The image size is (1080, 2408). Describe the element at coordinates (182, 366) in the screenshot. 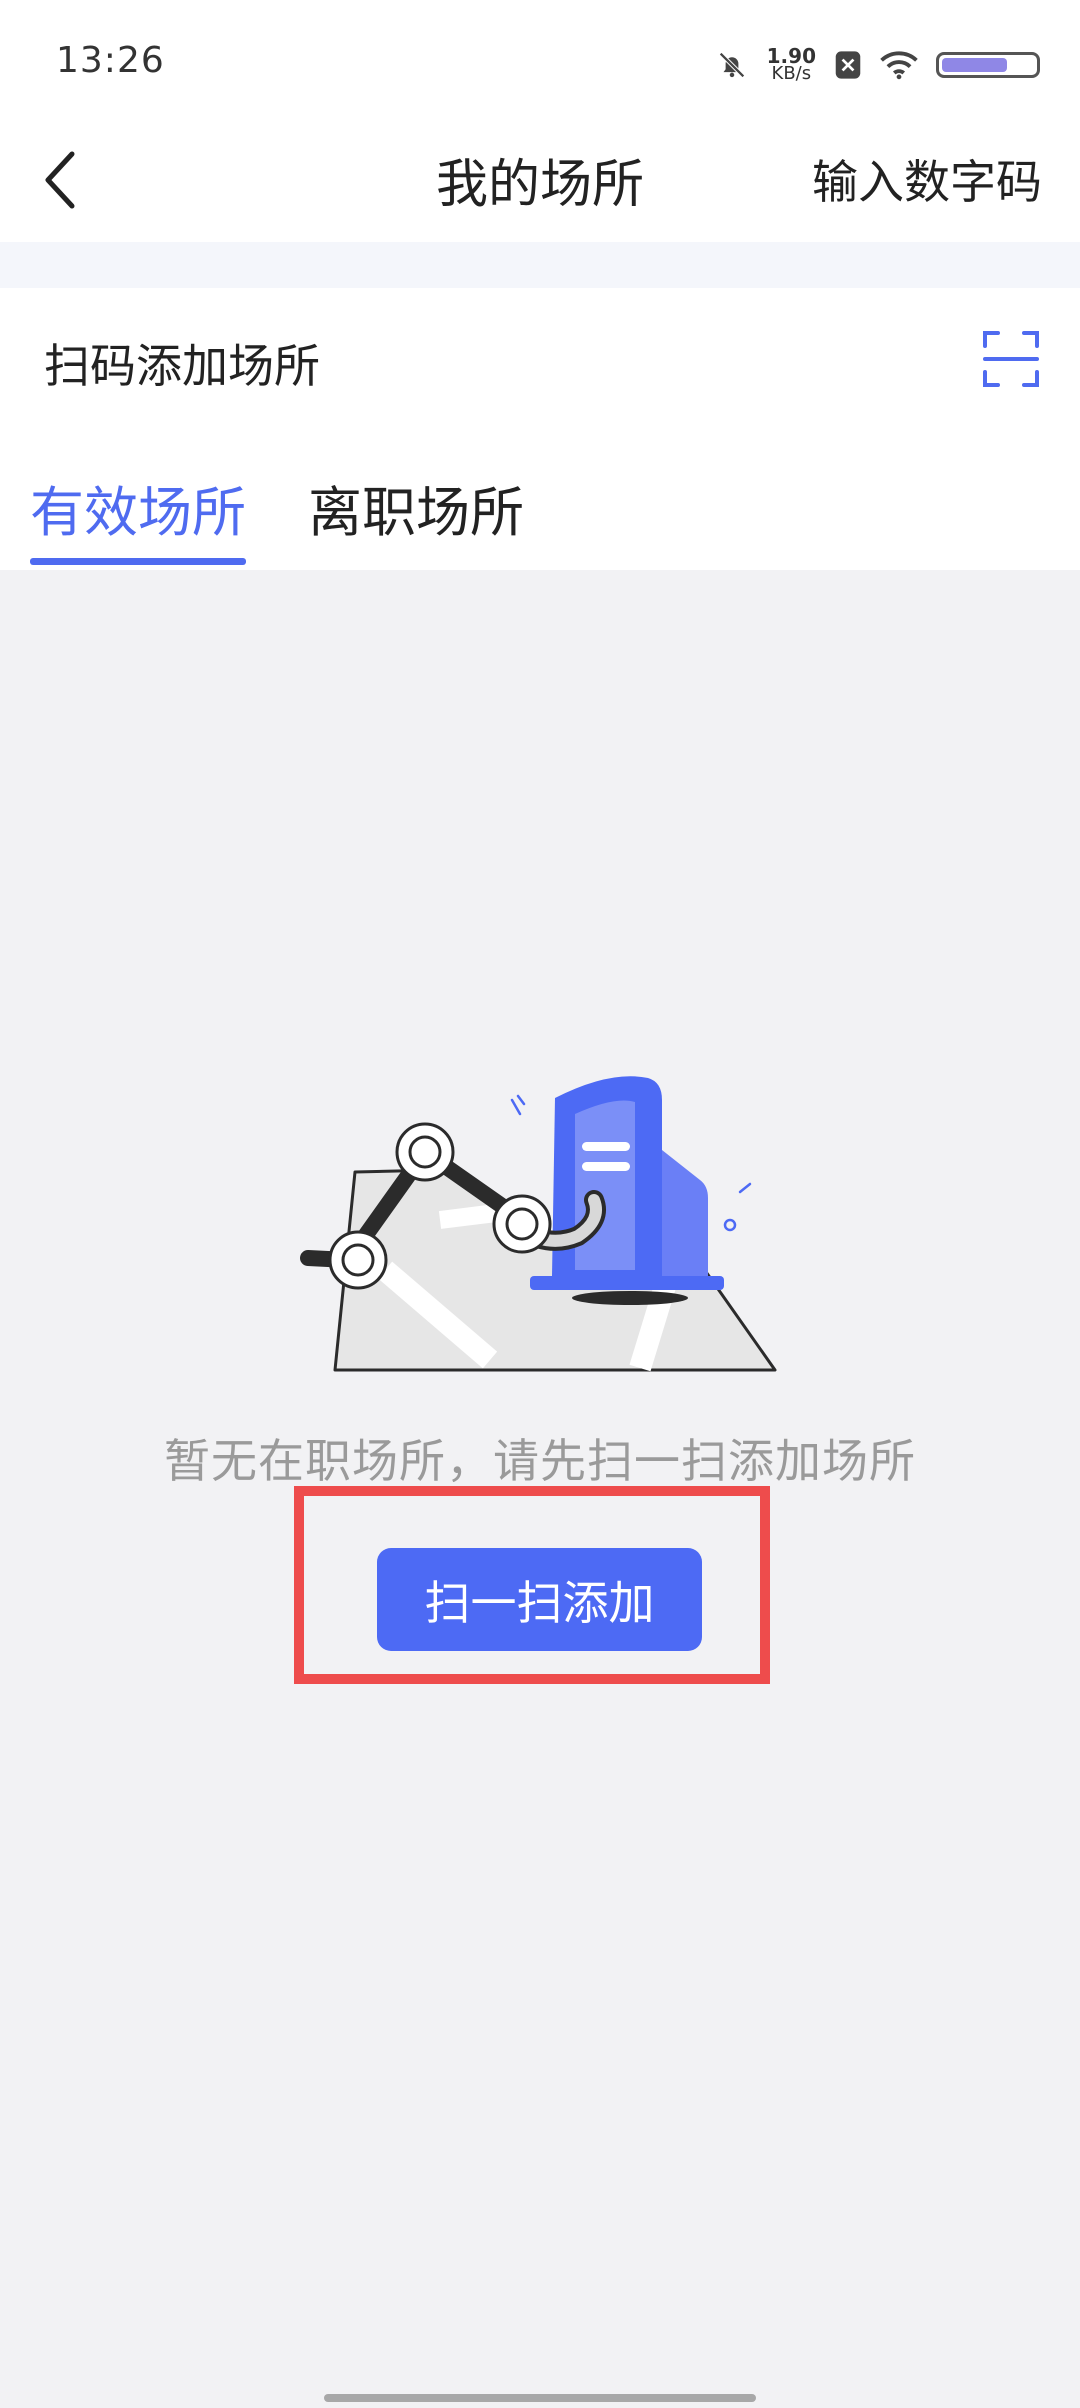

I see `scan-add-label: 扫码添加场所` at that location.